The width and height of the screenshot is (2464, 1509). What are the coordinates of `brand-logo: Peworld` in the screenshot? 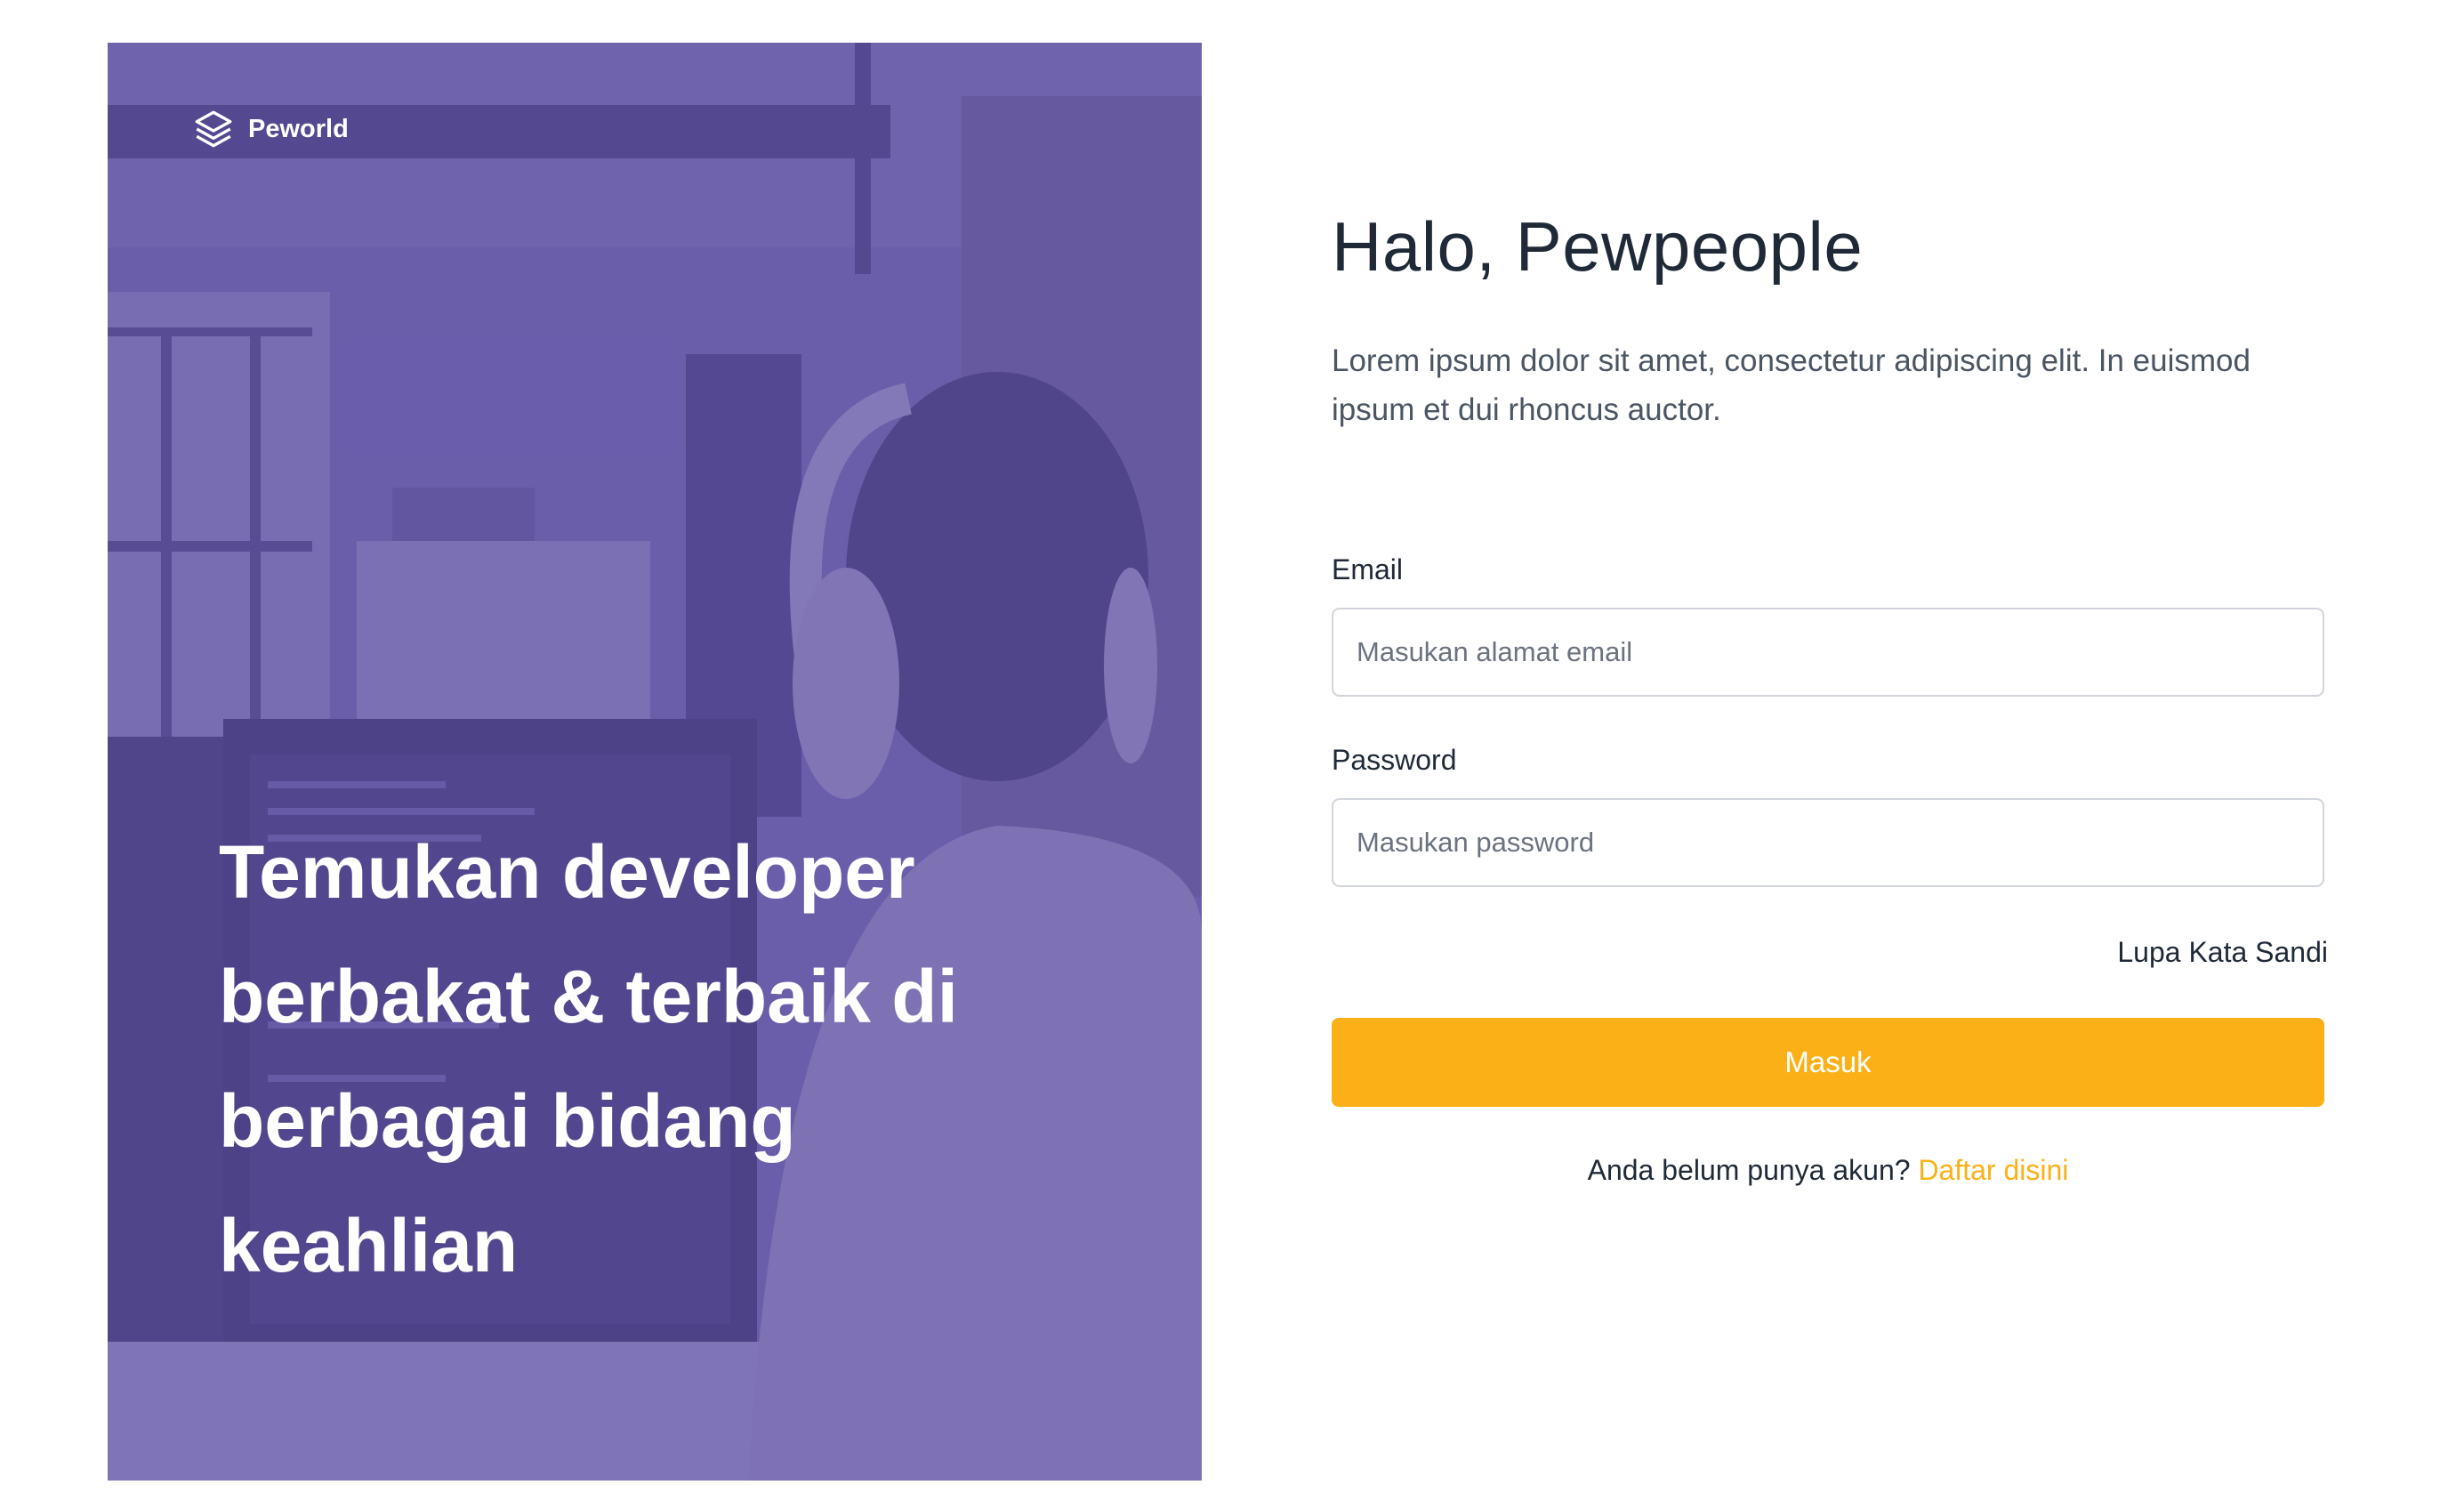 It's located at (270, 129).